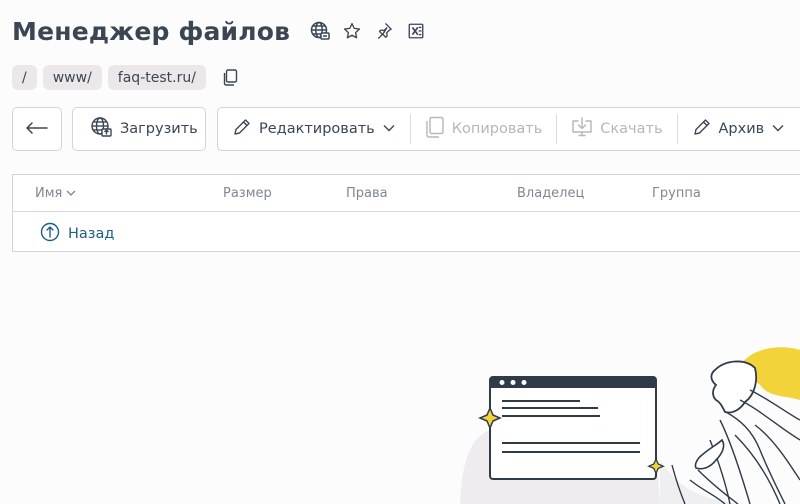  Describe the element at coordinates (159, 129) in the screenshot. I see `upload-label: Загрузить` at that location.